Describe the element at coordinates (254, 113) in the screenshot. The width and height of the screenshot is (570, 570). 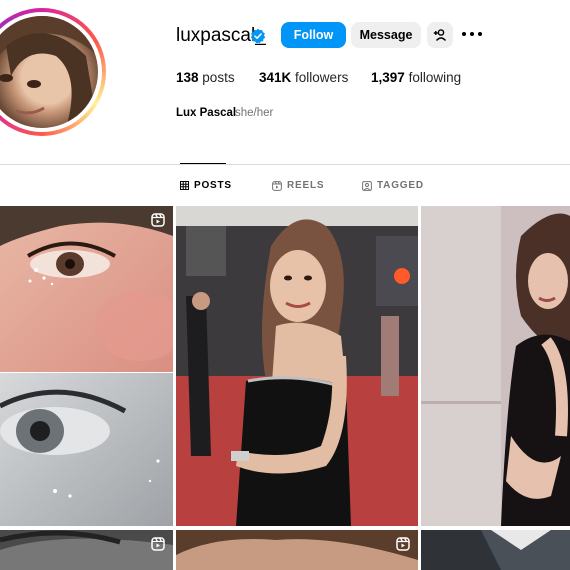
I see `profile-pronouns: she/her` at that location.